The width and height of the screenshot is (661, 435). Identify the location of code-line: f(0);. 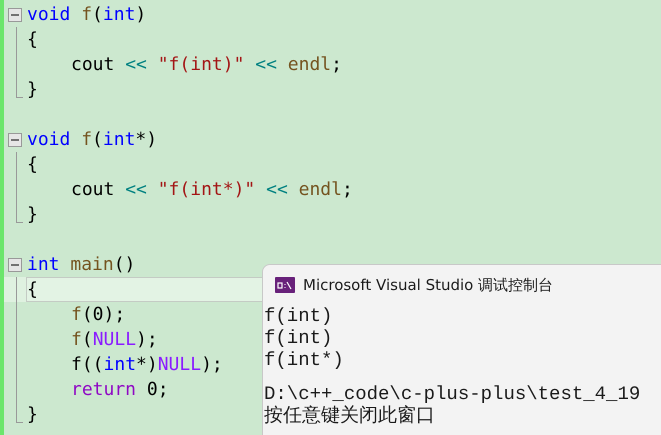
(98, 315).